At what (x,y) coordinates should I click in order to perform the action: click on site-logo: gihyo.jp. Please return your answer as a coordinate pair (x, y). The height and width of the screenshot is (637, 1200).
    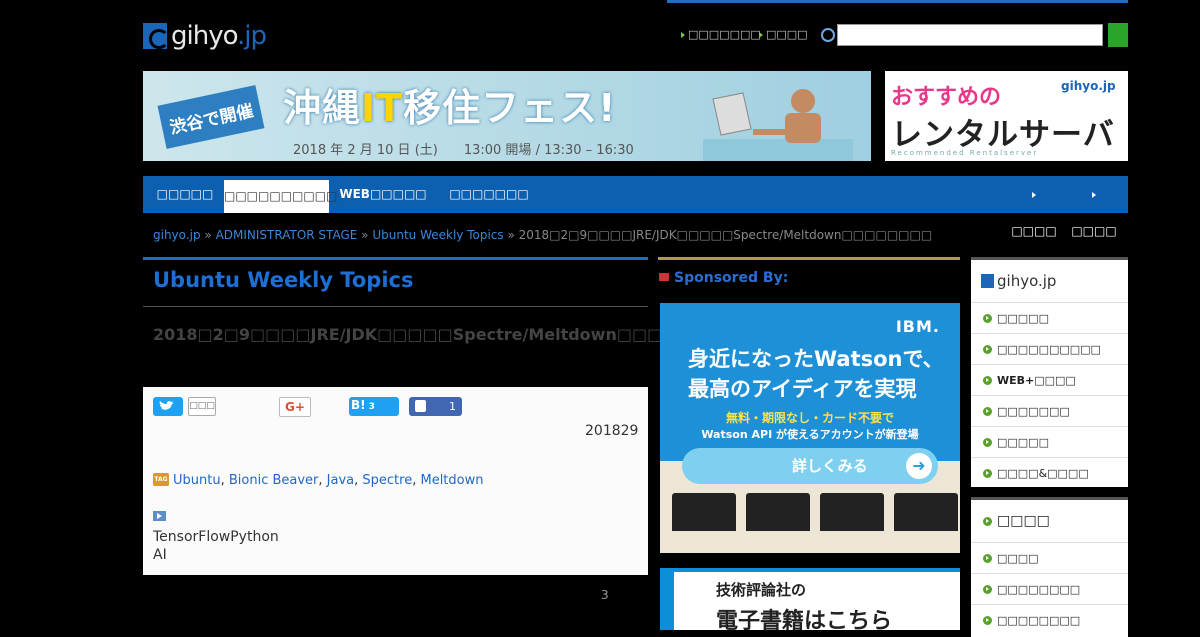
    Looking at the image, I should click on (214, 36).